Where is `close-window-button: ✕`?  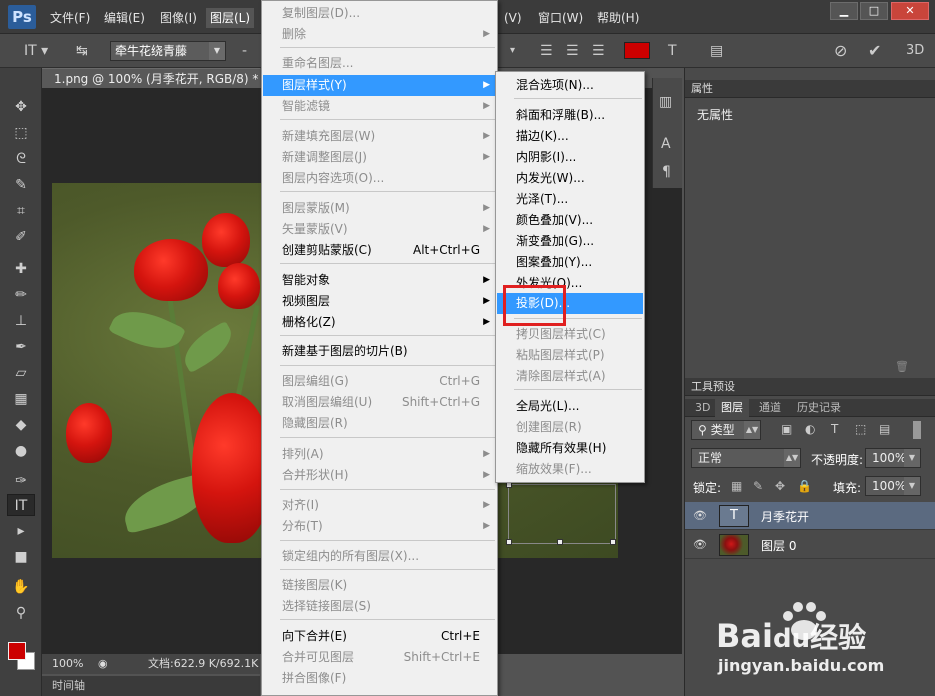
close-window-button: ✕ is located at coordinates (910, 11).